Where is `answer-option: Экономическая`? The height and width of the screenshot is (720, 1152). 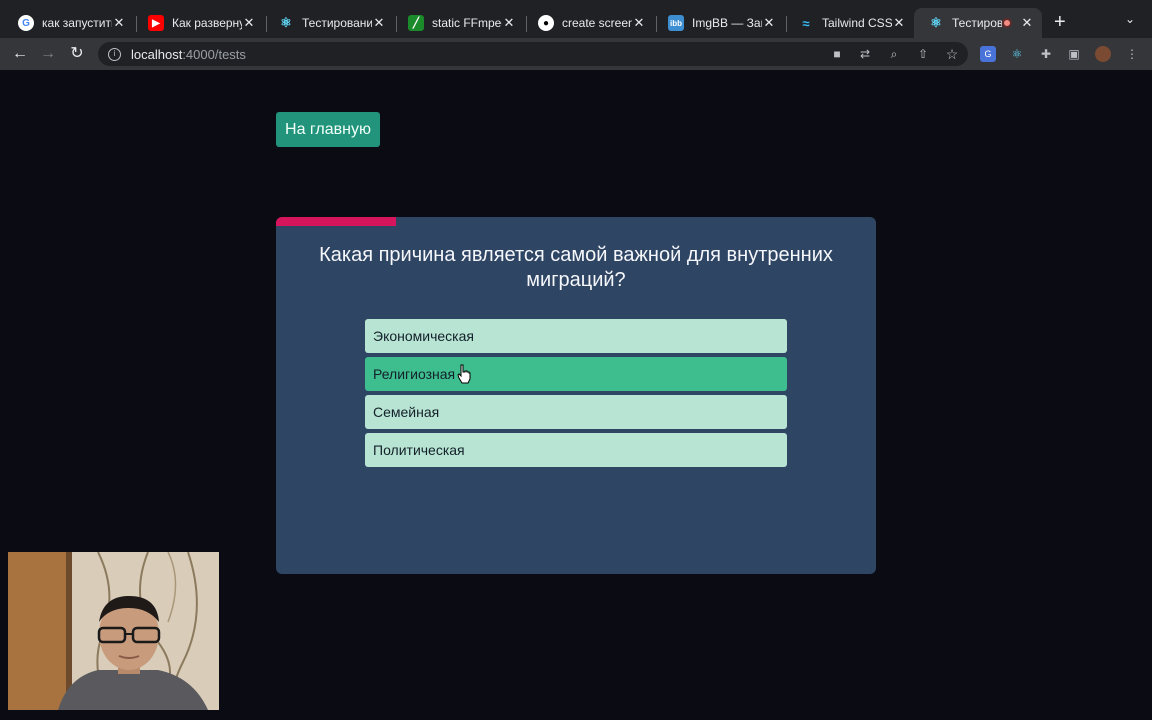
answer-option: Экономическая is located at coordinates (576, 336).